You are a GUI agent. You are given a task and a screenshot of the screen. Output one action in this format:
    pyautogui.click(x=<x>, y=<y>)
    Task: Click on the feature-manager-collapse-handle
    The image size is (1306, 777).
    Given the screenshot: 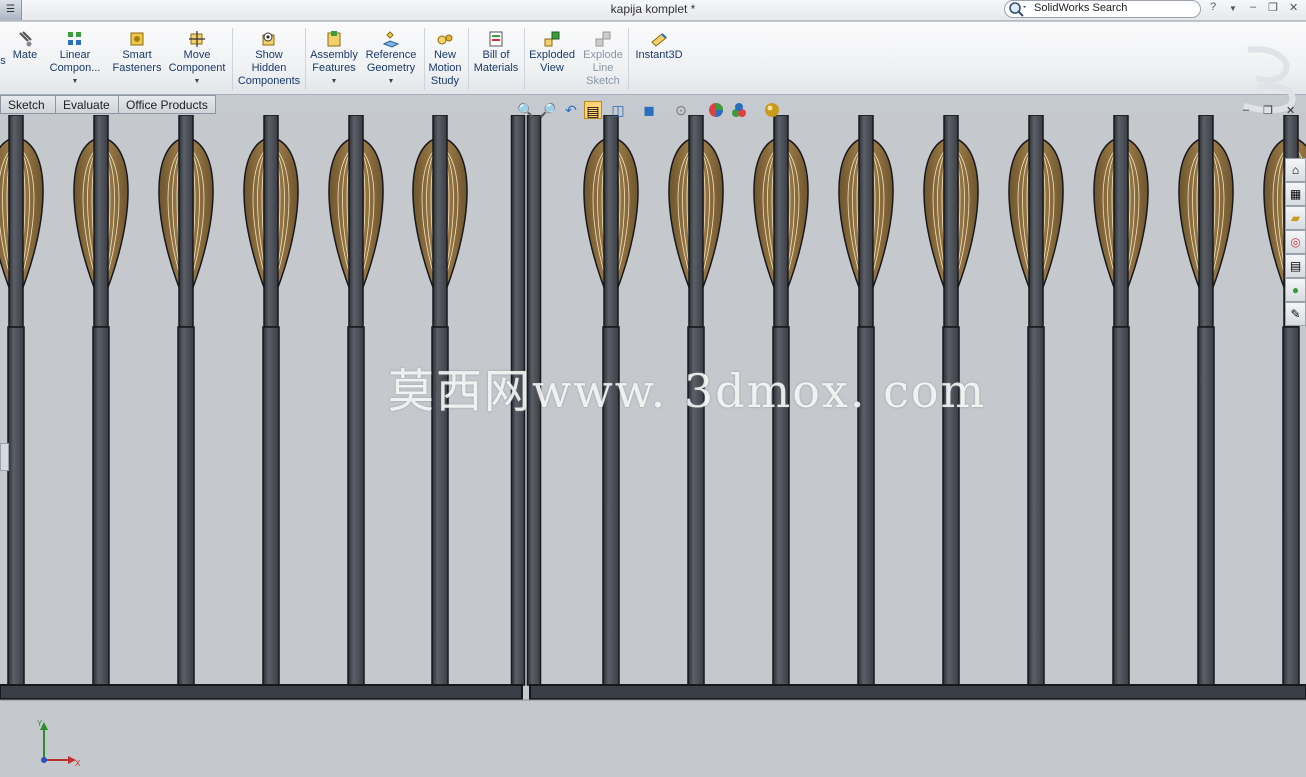 What is the action you would take?
    pyautogui.click(x=4, y=457)
    